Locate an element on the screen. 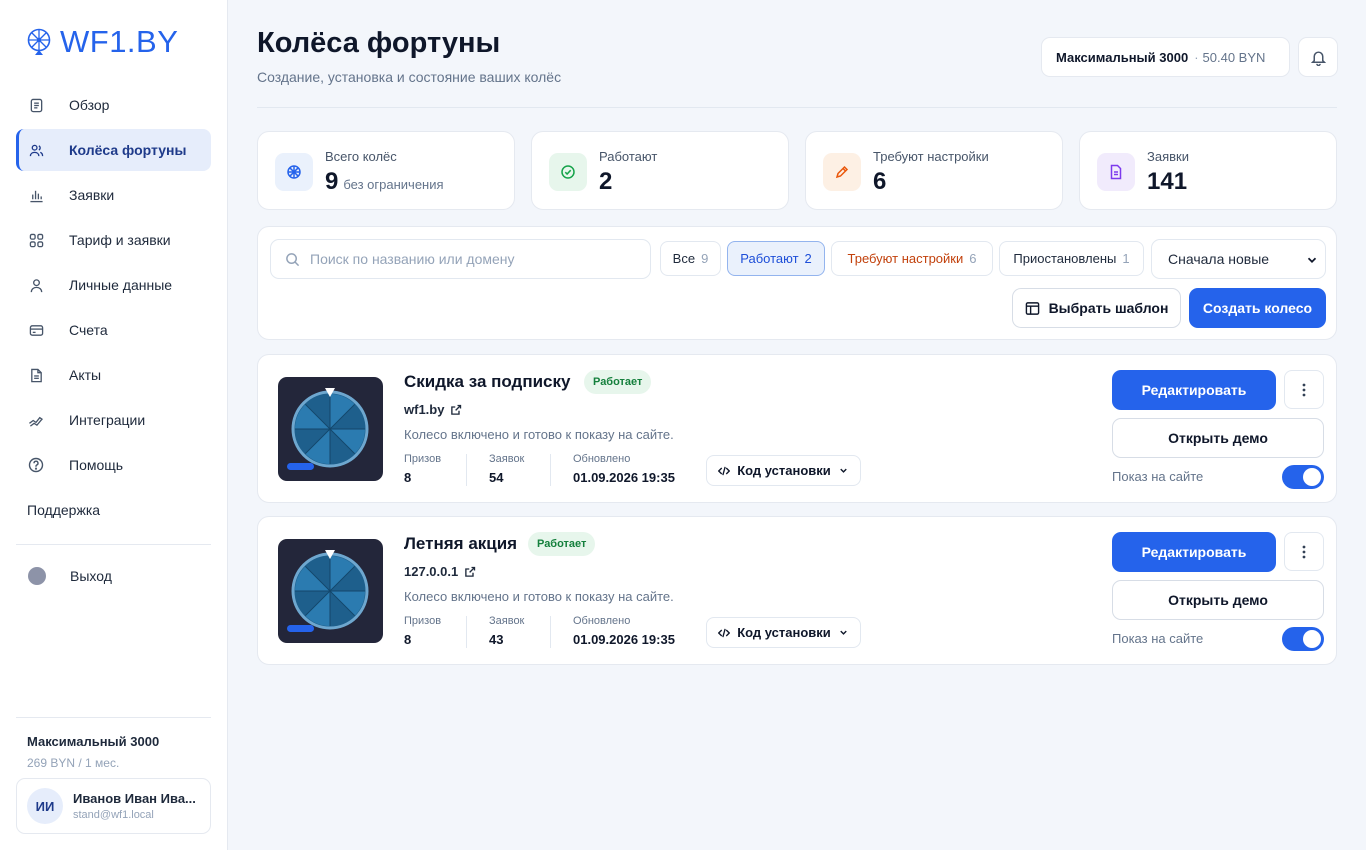 Image resolution: width=1366 pixels, height=850 pixels. search-box is located at coordinates (460, 259).